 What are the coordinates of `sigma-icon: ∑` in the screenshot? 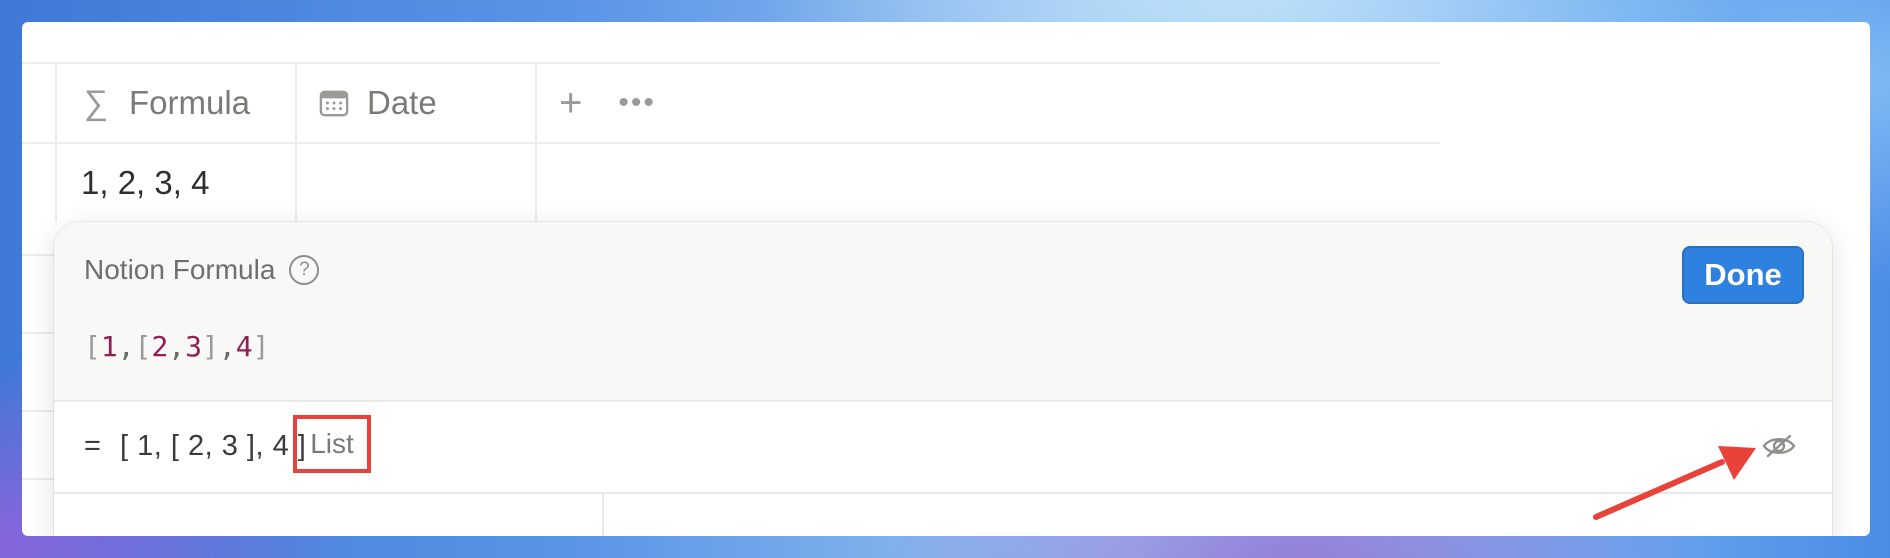 It's located at (96, 102).